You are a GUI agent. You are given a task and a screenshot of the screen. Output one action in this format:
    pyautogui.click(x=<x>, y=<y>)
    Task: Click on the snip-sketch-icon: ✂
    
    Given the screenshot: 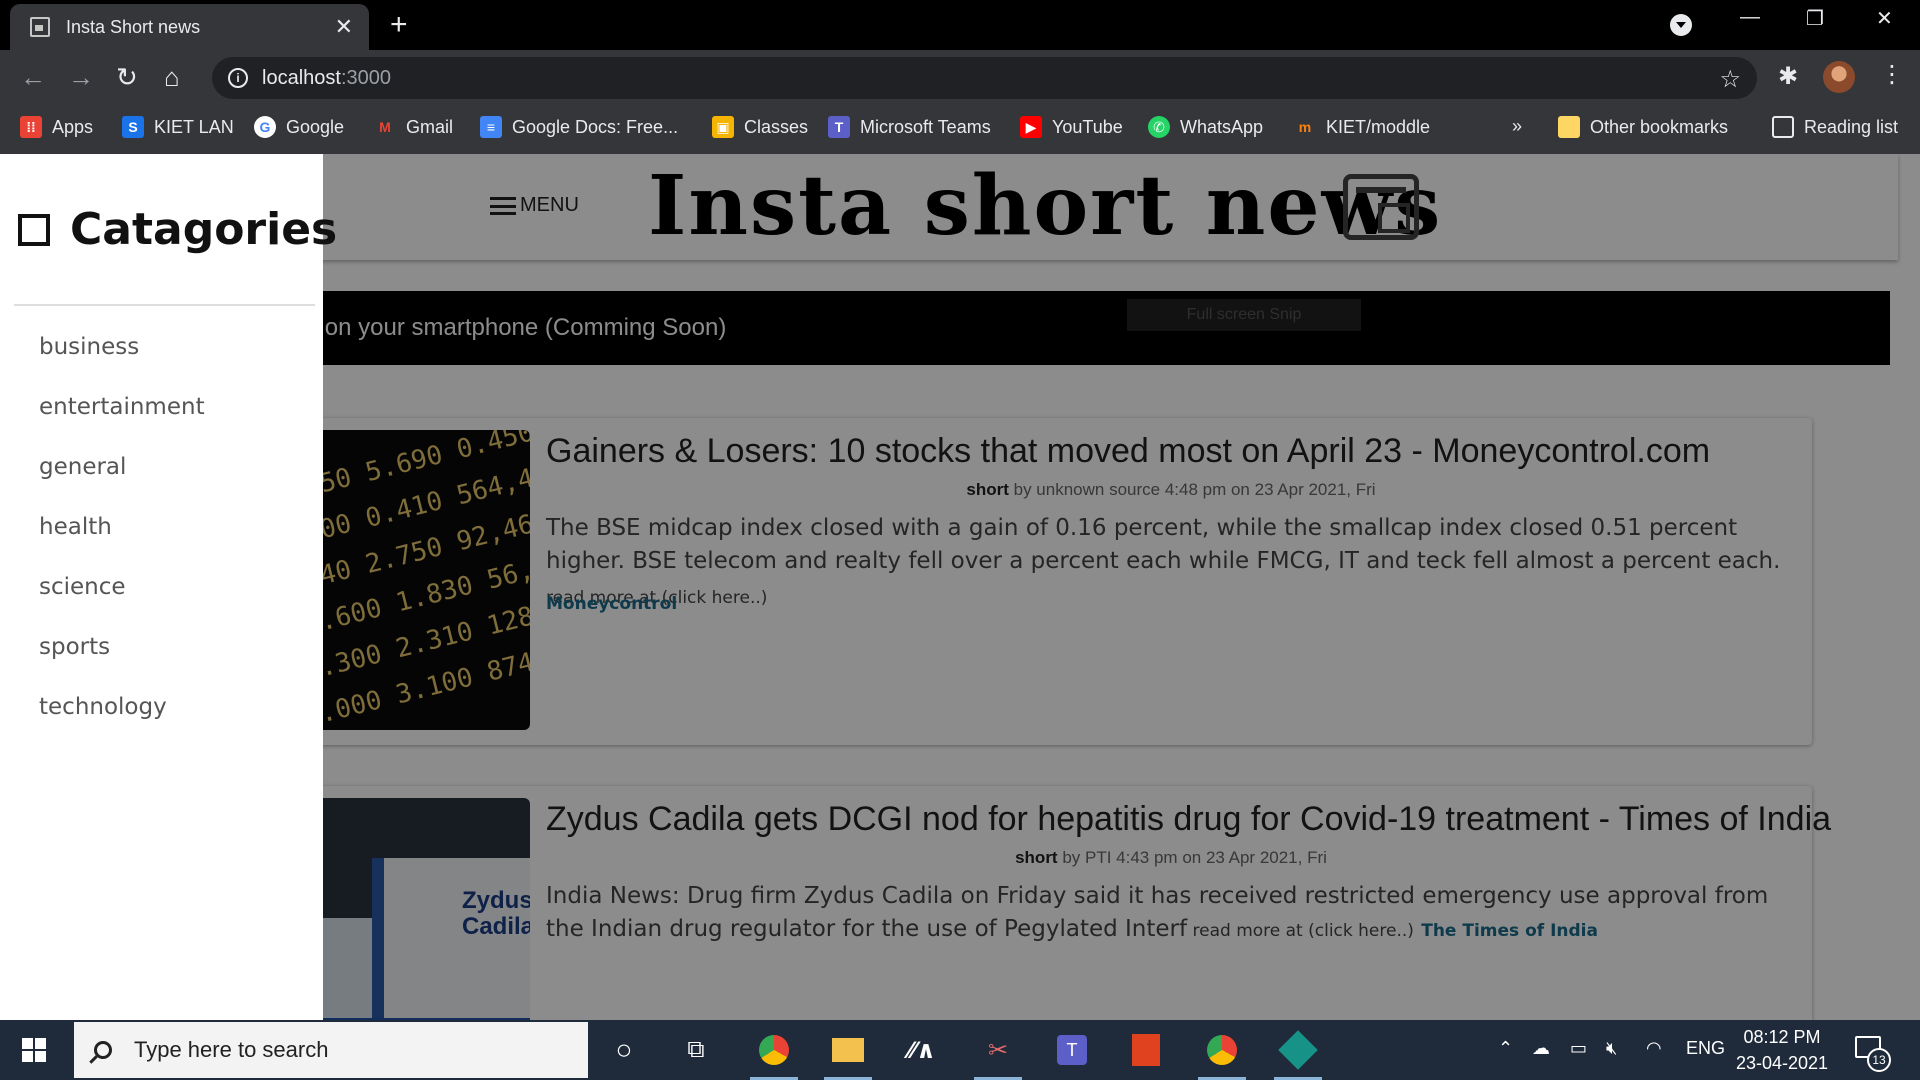 What is the action you would take?
    pyautogui.click(x=998, y=1056)
    